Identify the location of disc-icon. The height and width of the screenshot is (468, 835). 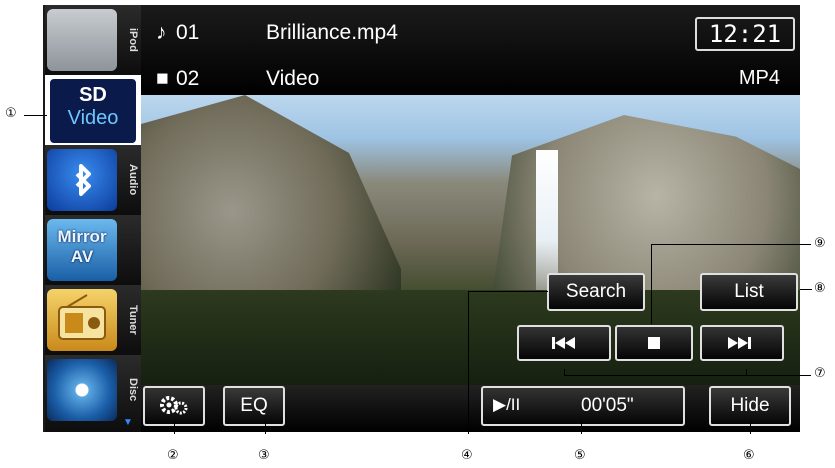
(82, 390).